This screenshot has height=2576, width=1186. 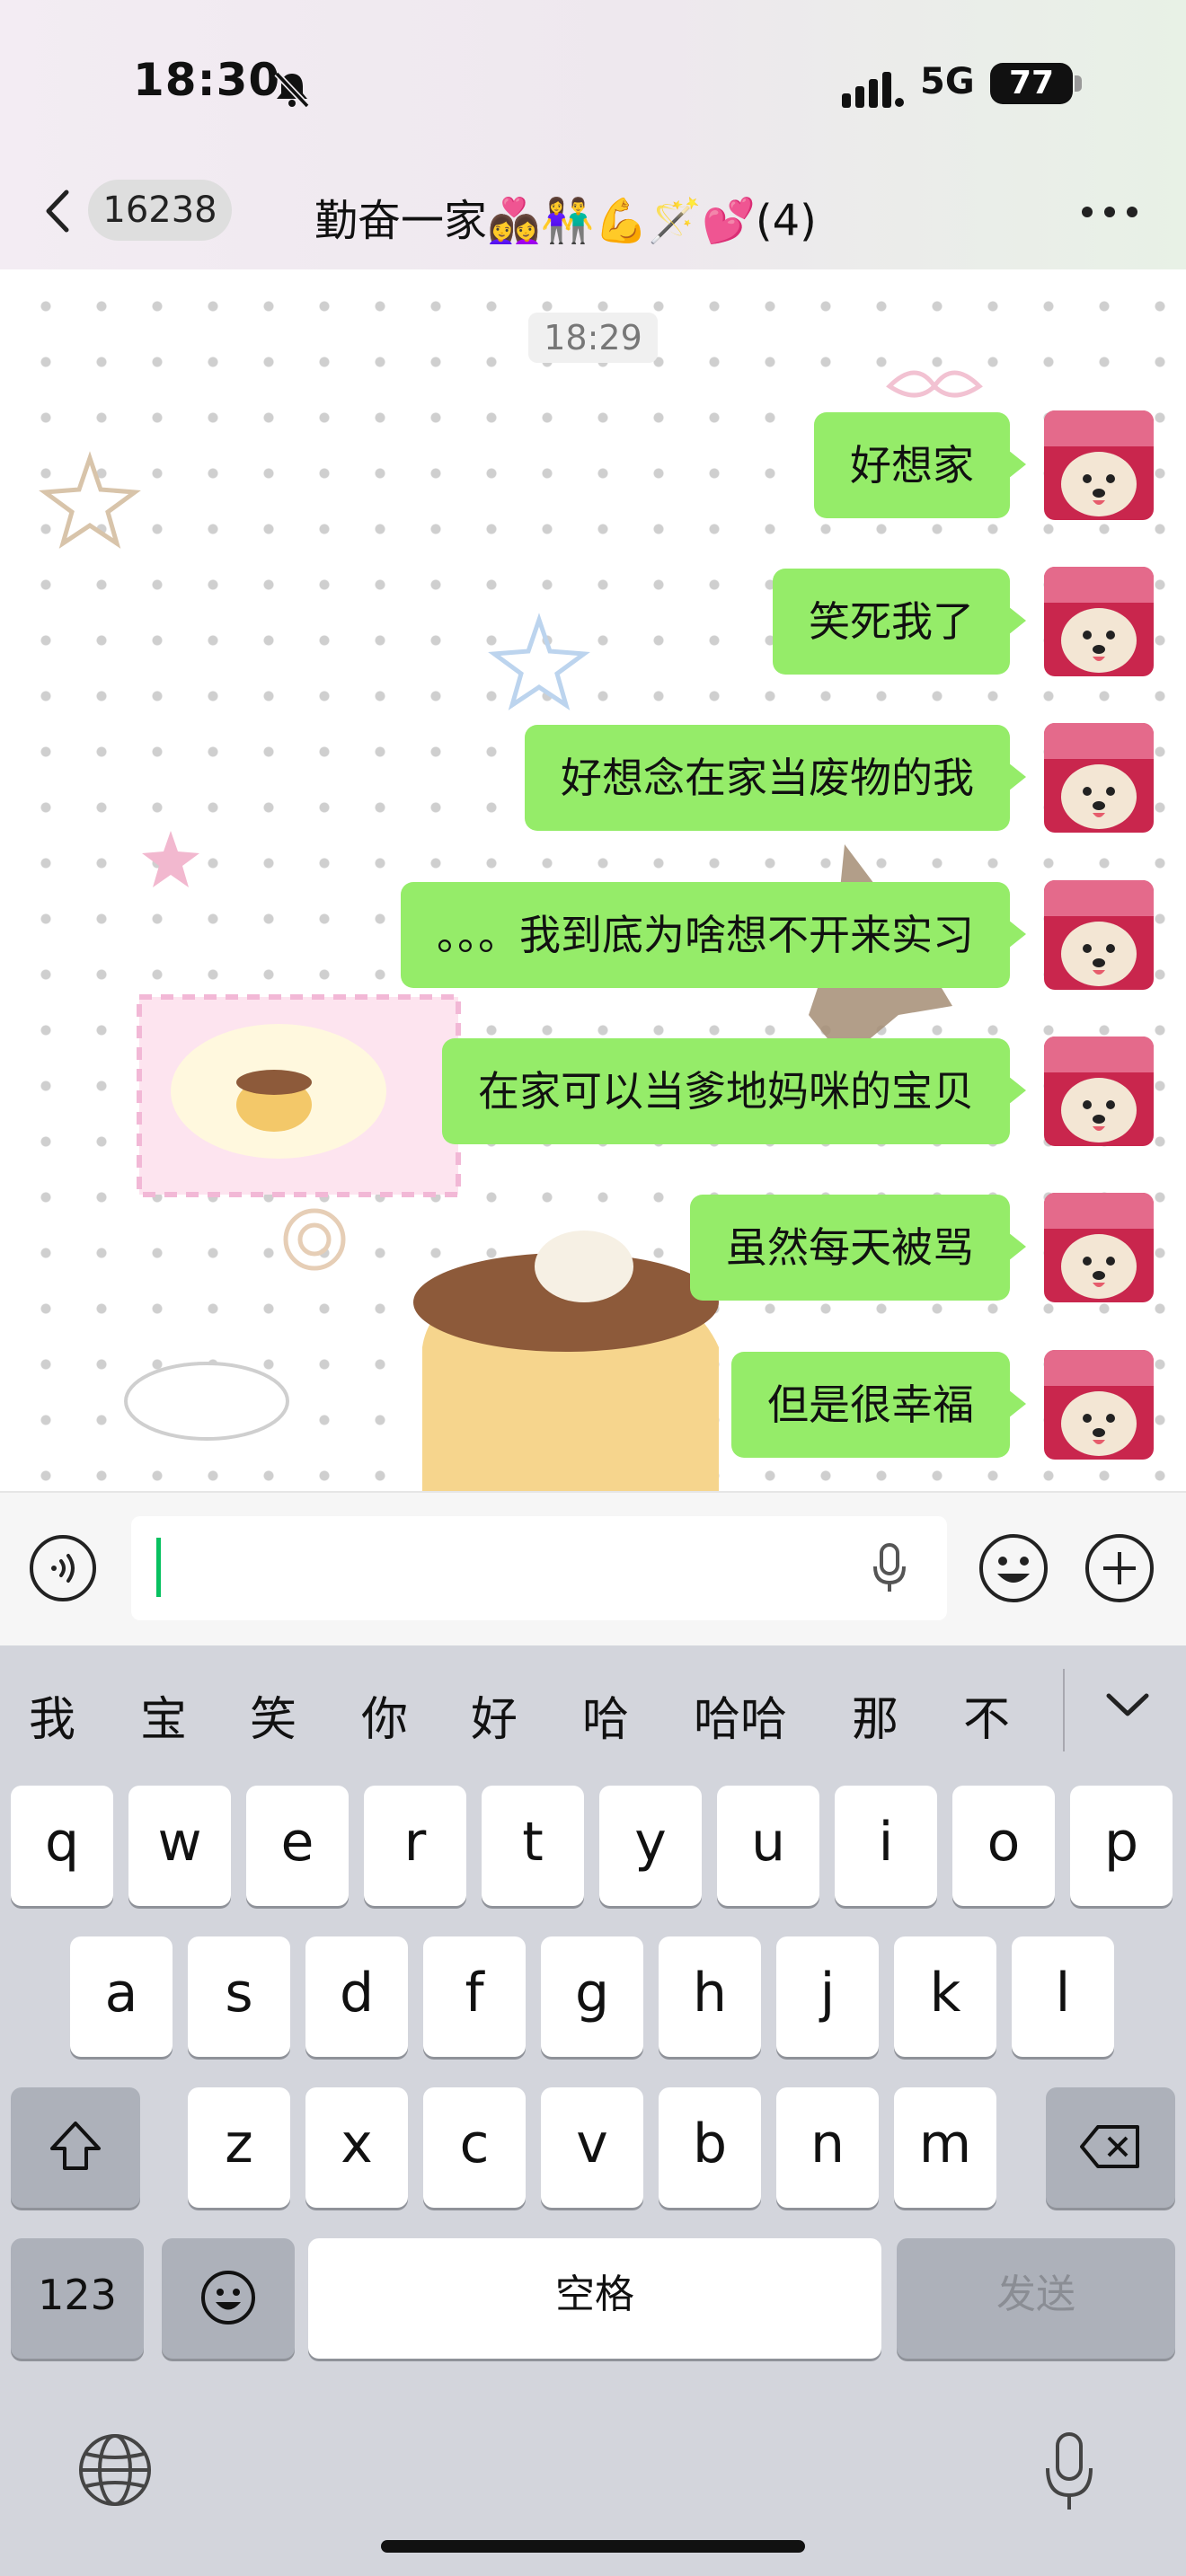 I want to click on key-q: q, so click(x=62, y=1846).